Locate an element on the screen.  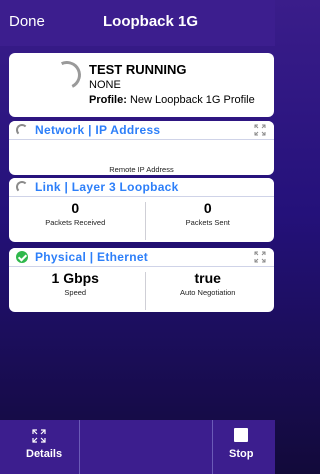
link-card-title: Link | Layer 3 Loopback is located at coordinates (107, 187).